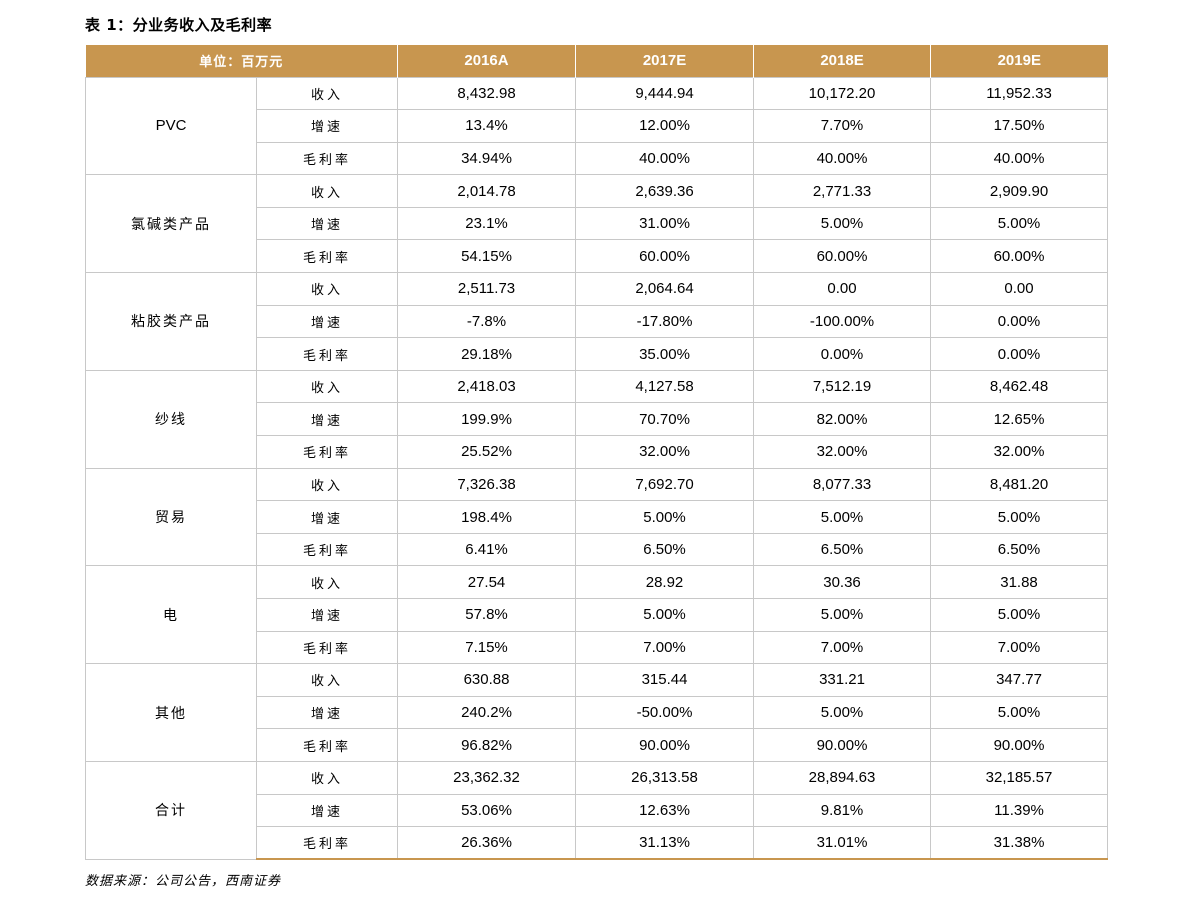  Describe the element at coordinates (842, 419) in the screenshot. I see `value-cell: 82.00%` at that location.